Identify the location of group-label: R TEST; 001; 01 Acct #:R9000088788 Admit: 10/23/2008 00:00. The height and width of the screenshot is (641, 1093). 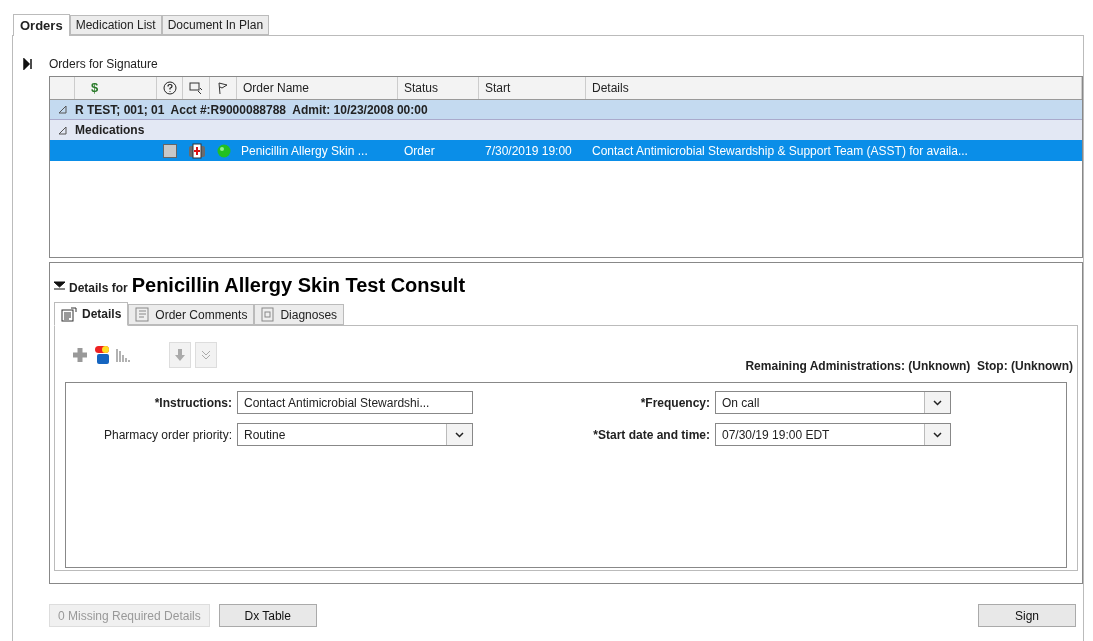
(251, 110).